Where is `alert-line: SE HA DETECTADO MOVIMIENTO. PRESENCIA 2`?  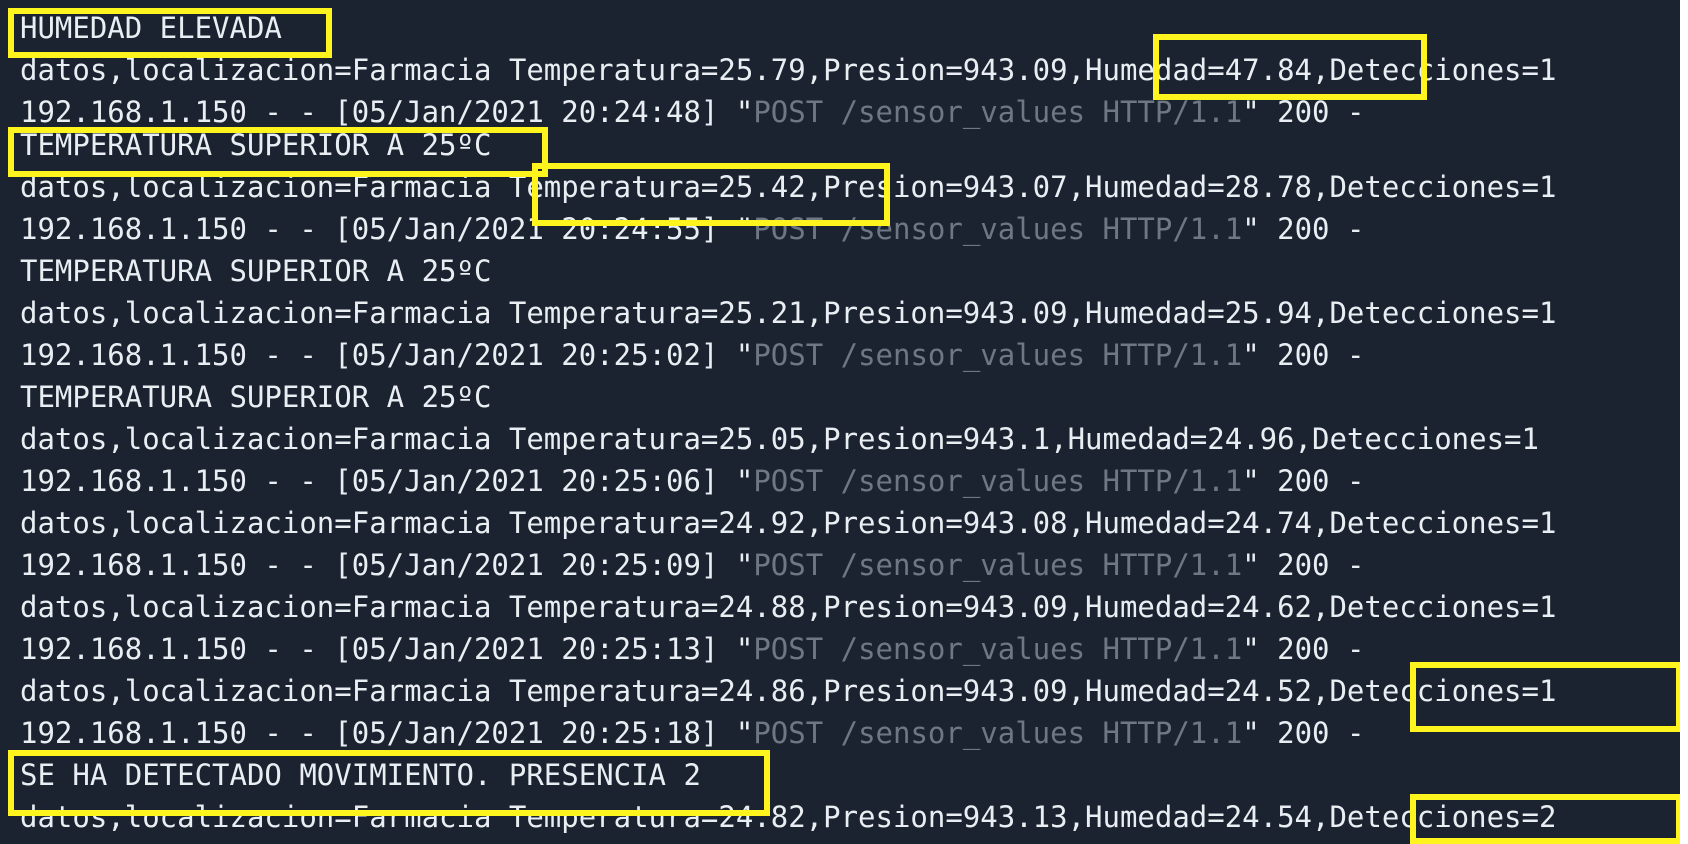
alert-line: SE HA DETECTADO MOVIMIENTO. PRESENCIA 2 is located at coordinates (360, 775).